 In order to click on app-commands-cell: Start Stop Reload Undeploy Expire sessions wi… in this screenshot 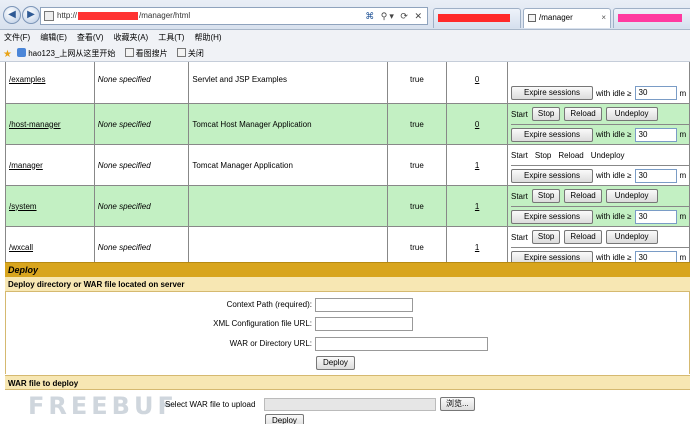, I will do `click(598, 124)`.